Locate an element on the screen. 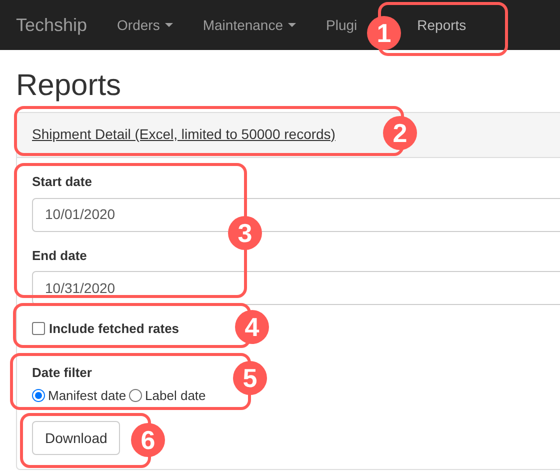 The width and height of the screenshot is (560, 476). checkbox is located at coordinates (38, 329).